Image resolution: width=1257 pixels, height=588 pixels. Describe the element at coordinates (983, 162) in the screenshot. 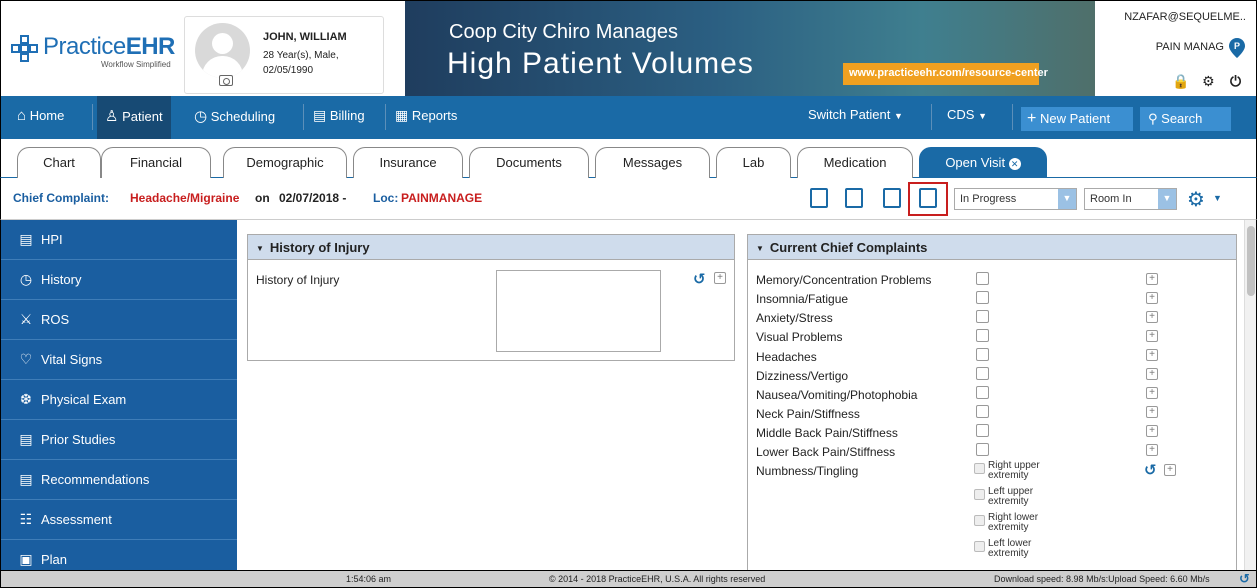

I see `tab-open-visit: Open Visit ✕` at that location.